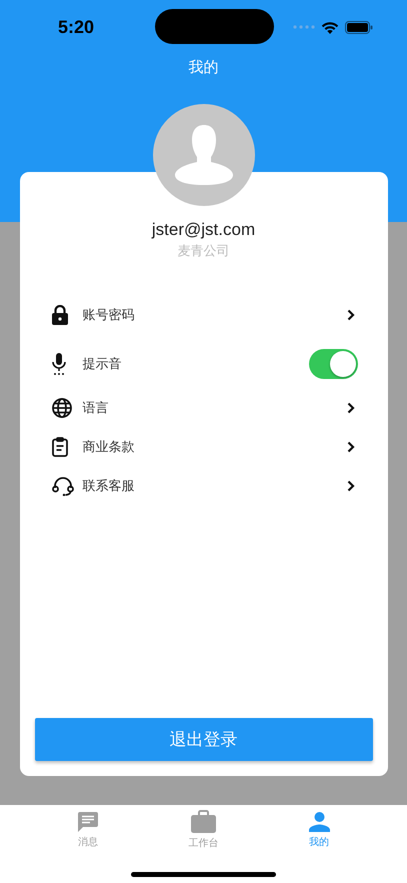 This screenshot has height=883, width=407. What do you see at coordinates (60, 446) in the screenshot?
I see `clipboard-icon` at bounding box center [60, 446].